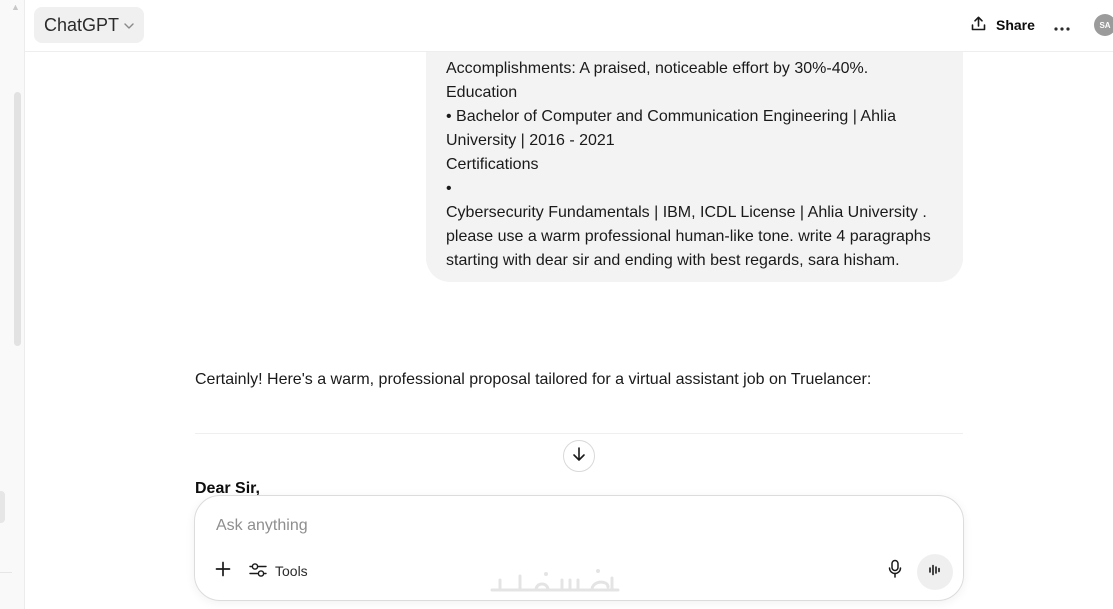 This screenshot has height=609, width=1113. I want to click on sliders-icon, so click(258, 571).